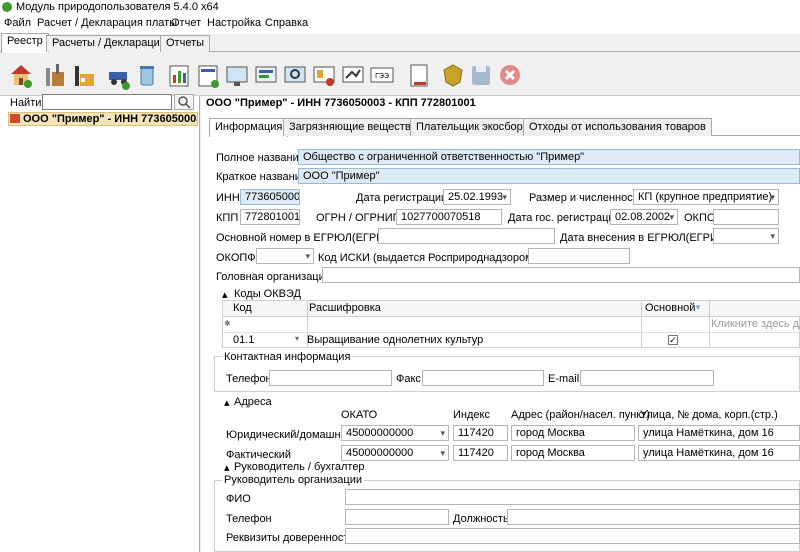  I want to click on cancel-icon, so click(510, 75).